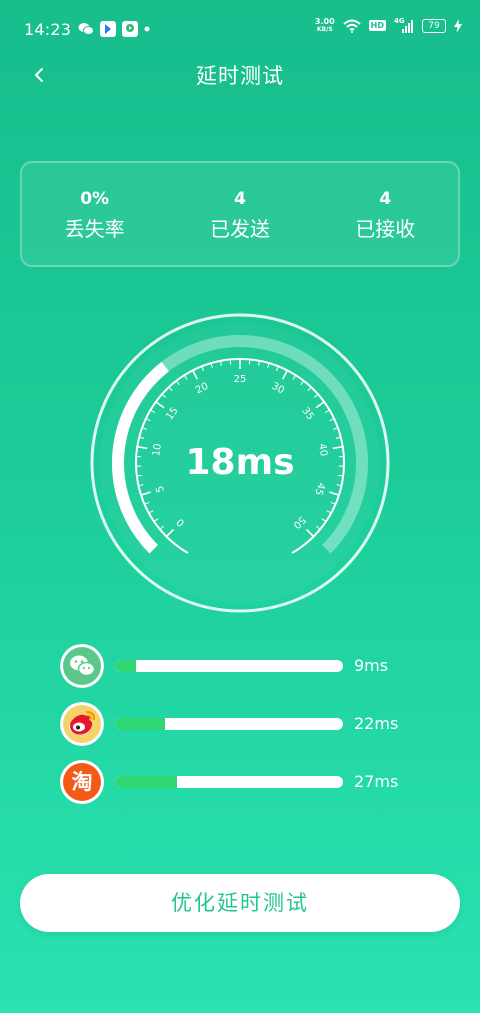 The height and width of the screenshot is (1013, 480). I want to click on charging-icon, so click(458, 25).